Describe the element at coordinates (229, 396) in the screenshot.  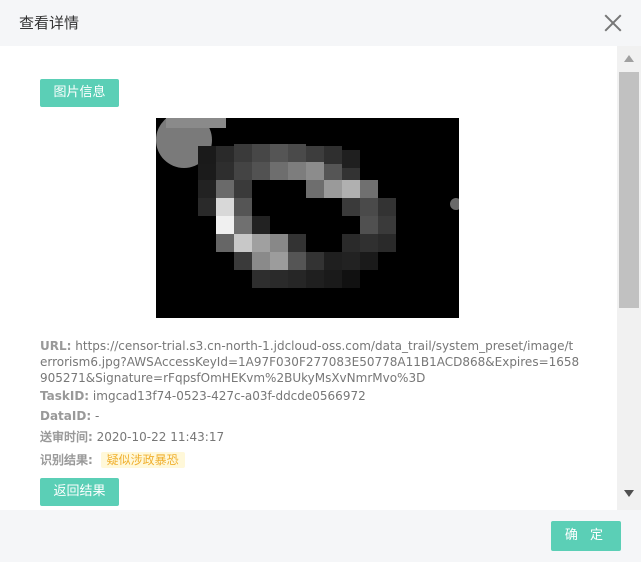
I see `taskid-value: imgcad13f74-0523-427c-a03f-ddcde0566972` at that location.